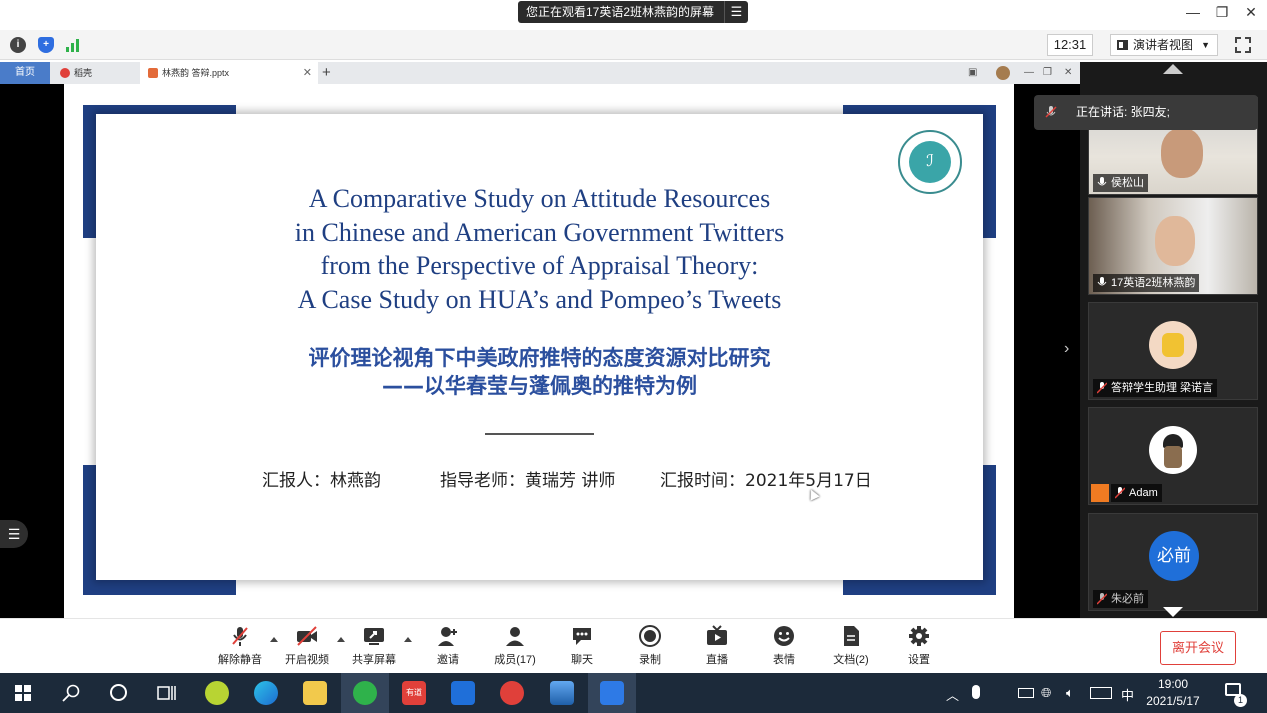 The width and height of the screenshot is (1267, 713). I want to click on windows-start-icon, so click(23, 695).